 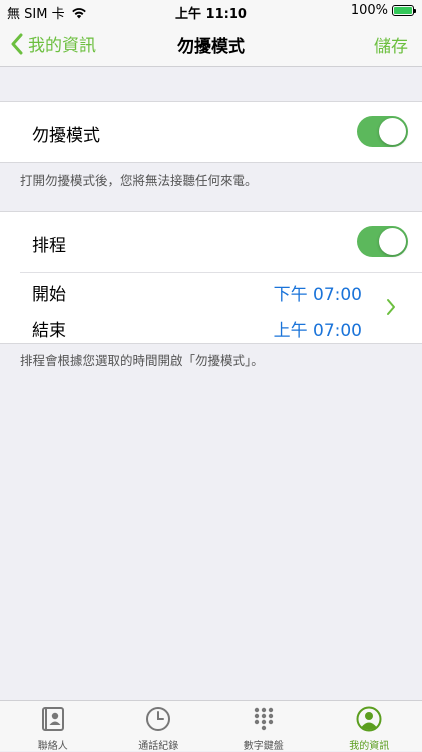 What do you see at coordinates (49, 243) in the screenshot?
I see `schedule-label: 排程` at bounding box center [49, 243].